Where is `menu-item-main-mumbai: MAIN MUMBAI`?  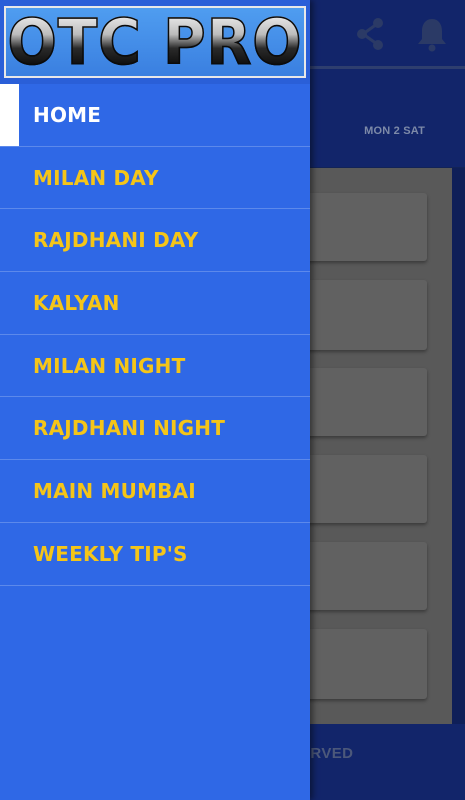
menu-item-main-mumbai: MAIN MUMBAI is located at coordinates (155, 491).